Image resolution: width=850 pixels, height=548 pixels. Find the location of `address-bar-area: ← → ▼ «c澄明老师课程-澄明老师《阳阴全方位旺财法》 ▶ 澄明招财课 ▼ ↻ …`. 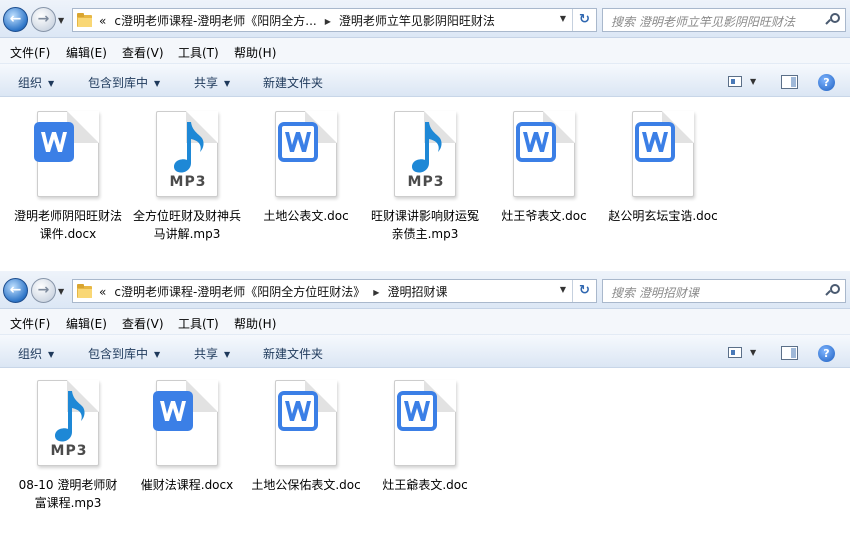

address-bar-area: ← → ▼ «c澄明老师课程-澄明老师《阳阴全方位旺财法》 ▶ 澄明招财课 ▼ ↻ … is located at coordinates (425, 290).